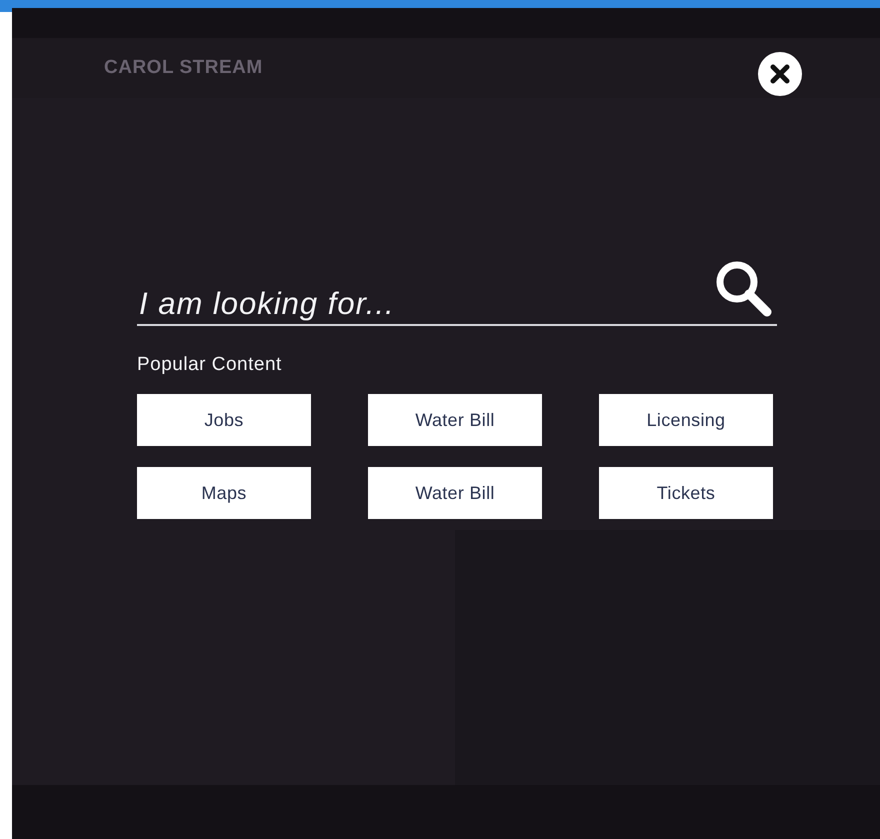  What do you see at coordinates (686, 420) in the screenshot?
I see `popular-link: Licensing` at bounding box center [686, 420].